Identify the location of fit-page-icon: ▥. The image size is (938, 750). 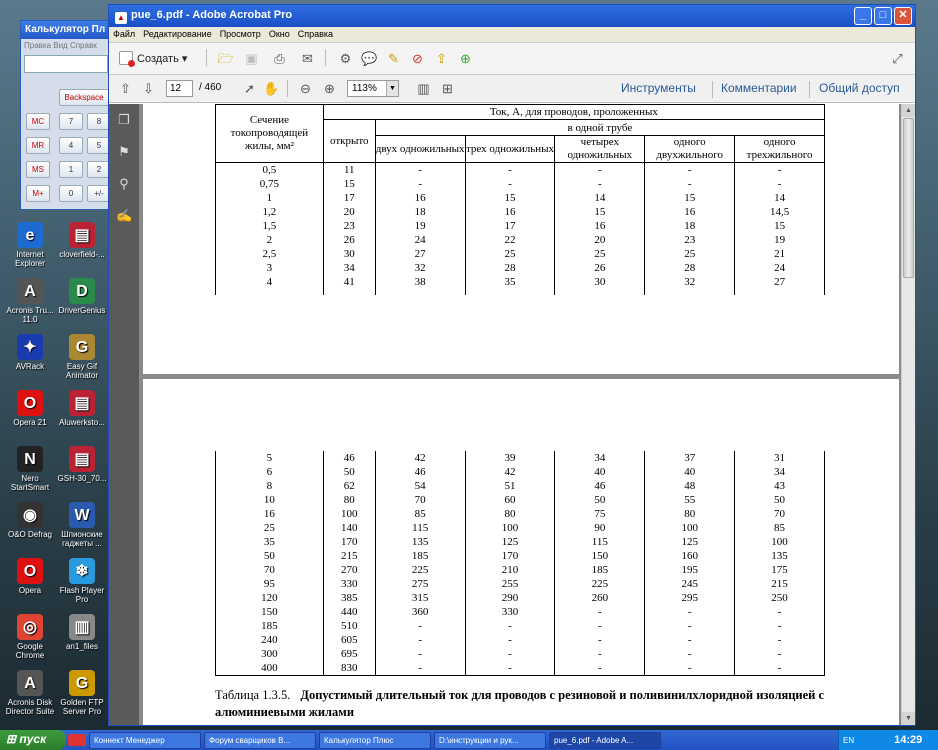
(423, 88).